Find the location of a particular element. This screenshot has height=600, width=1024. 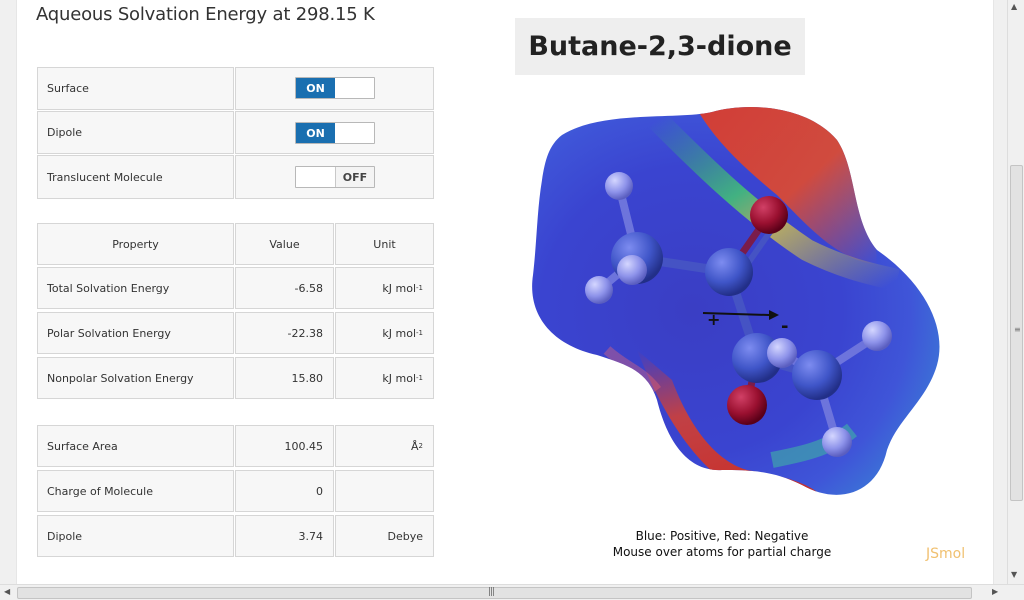

toggle-label-dipole: Dipole is located at coordinates (135, 132).